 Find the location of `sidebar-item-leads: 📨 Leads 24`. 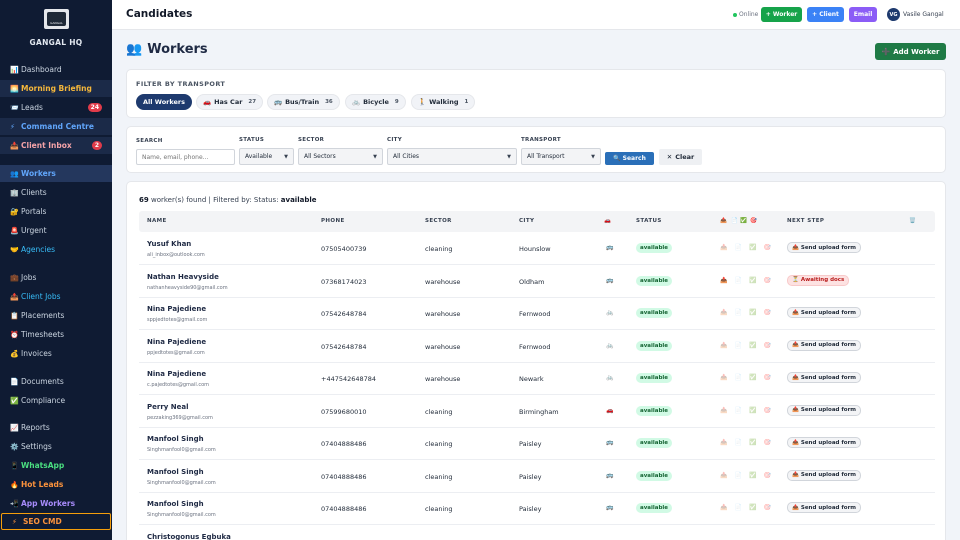

sidebar-item-leads: 📨 Leads 24 is located at coordinates (56, 107).